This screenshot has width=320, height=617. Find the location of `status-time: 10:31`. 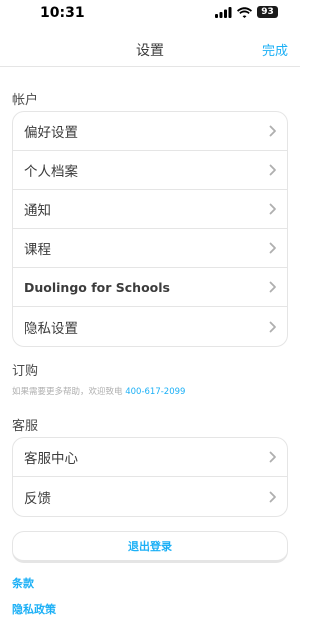

status-time: 10:31 is located at coordinates (62, 13).